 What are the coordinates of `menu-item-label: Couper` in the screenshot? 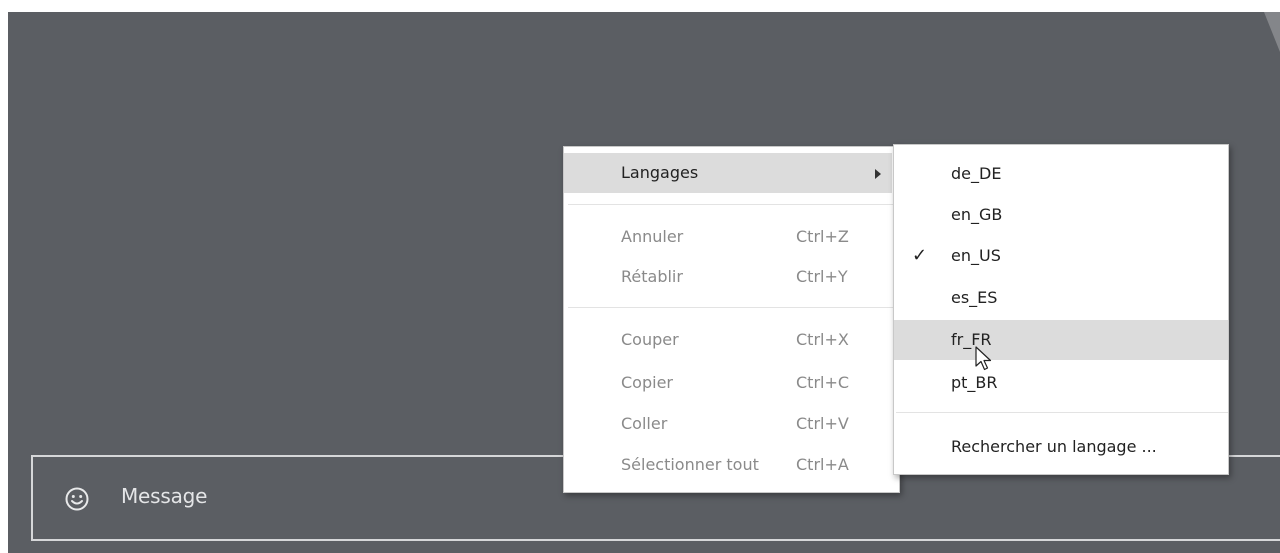 It's located at (650, 339).